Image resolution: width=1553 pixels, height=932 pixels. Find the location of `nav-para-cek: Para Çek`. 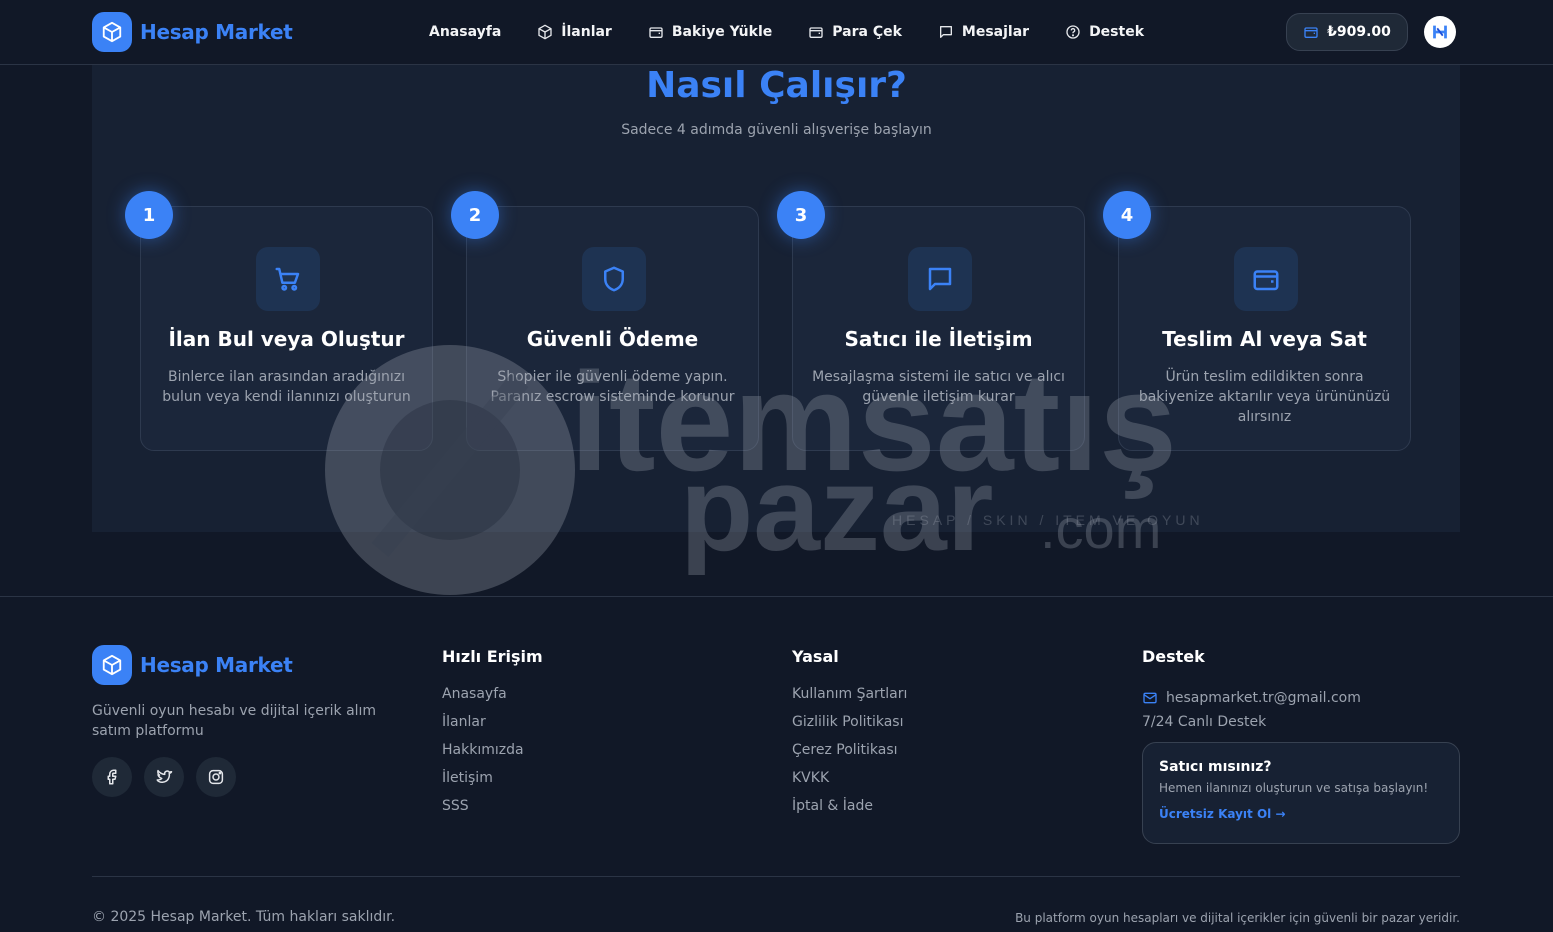

nav-para-cek: Para Çek is located at coordinates (855, 32).